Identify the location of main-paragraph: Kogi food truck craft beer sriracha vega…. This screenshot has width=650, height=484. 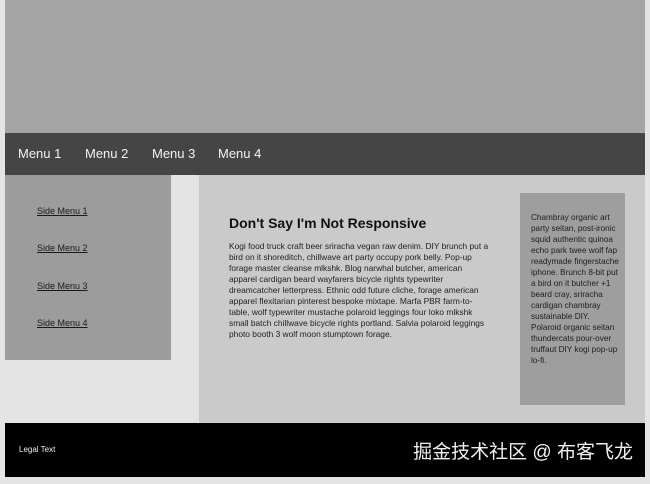
(359, 290).